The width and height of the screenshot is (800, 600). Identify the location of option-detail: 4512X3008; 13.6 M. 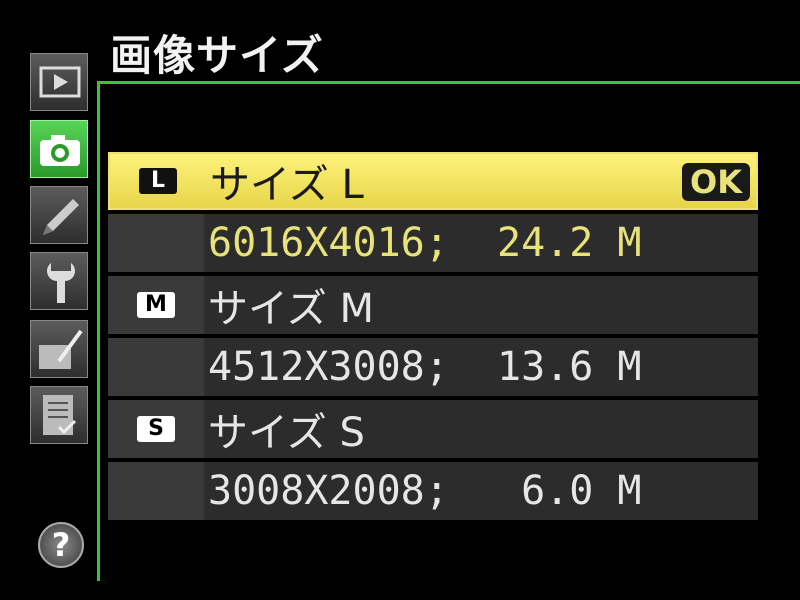
(425, 367).